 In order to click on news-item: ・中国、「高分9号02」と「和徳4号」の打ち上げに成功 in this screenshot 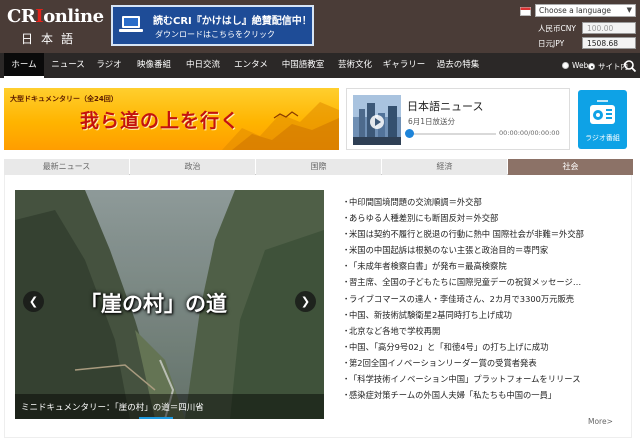, I will do `click(483, 347)`.